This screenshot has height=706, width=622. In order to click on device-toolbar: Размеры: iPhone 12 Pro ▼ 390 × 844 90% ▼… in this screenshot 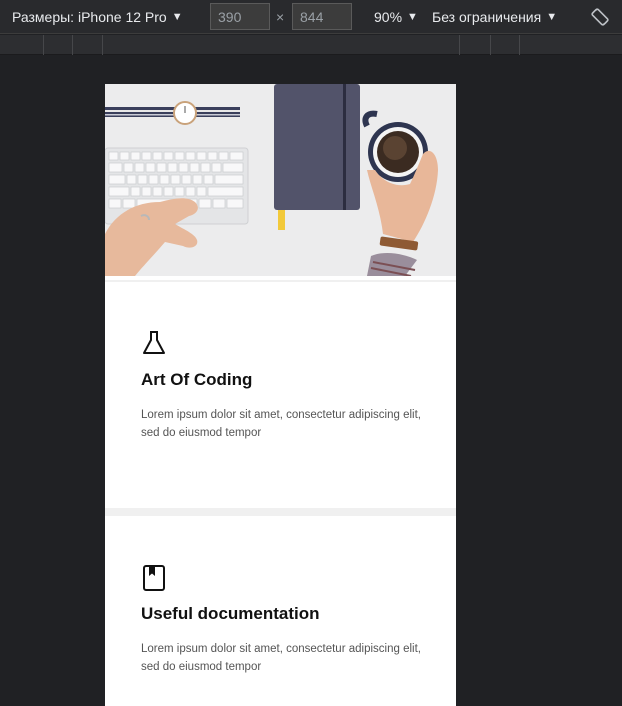, I will do `click(311, 17)`.